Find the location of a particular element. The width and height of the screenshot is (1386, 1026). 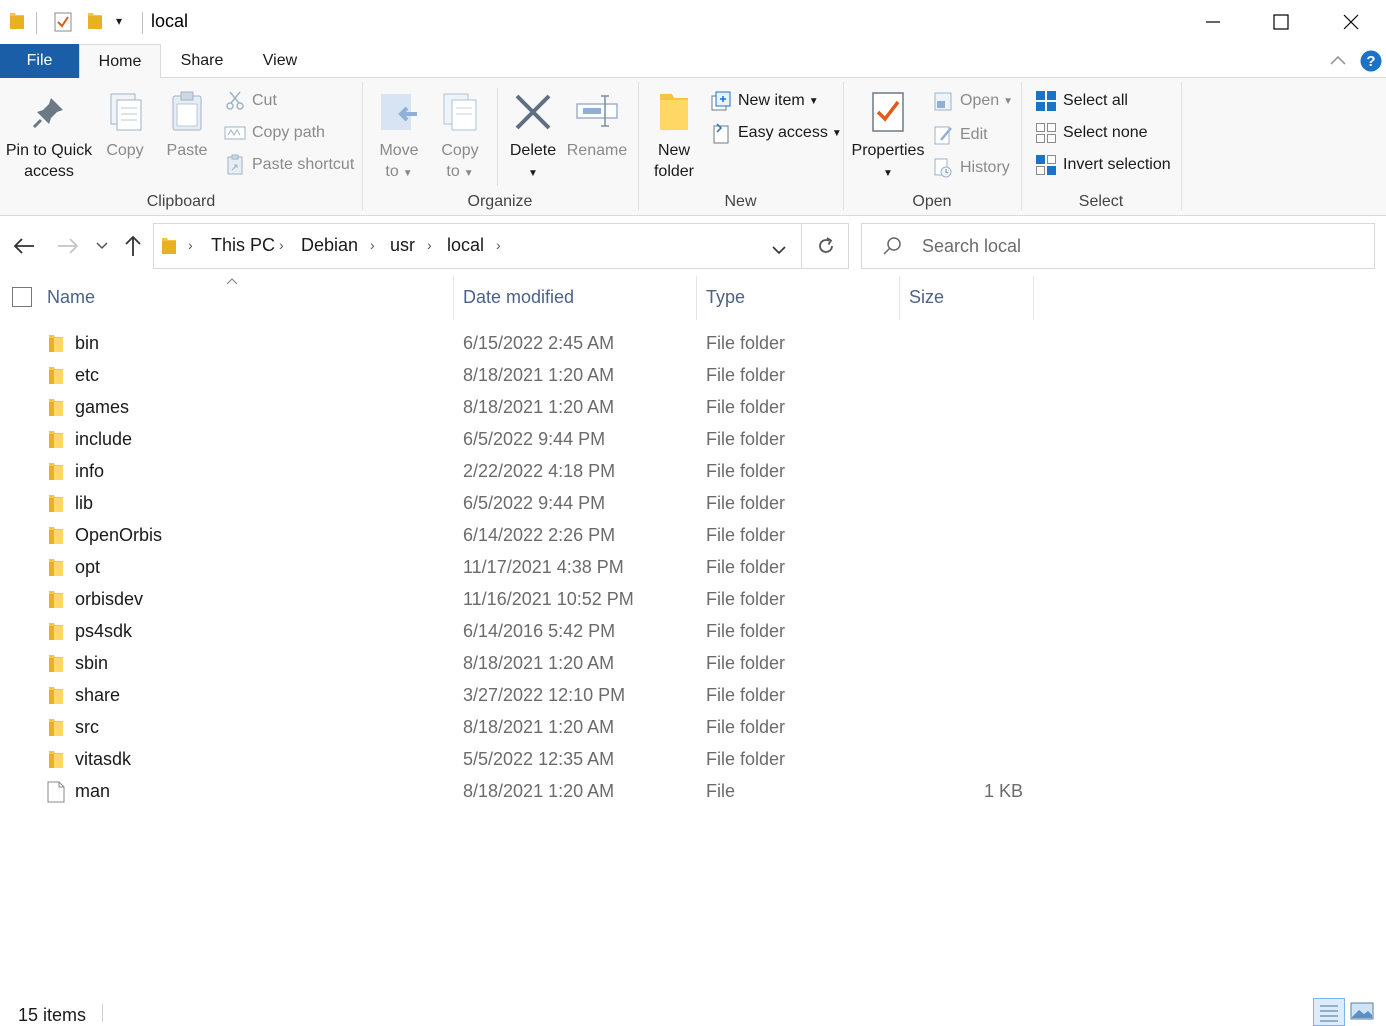

file-row: OpenOrbis 6/14/2022 2:26 PM File folder is located at coordinates (693, 535).